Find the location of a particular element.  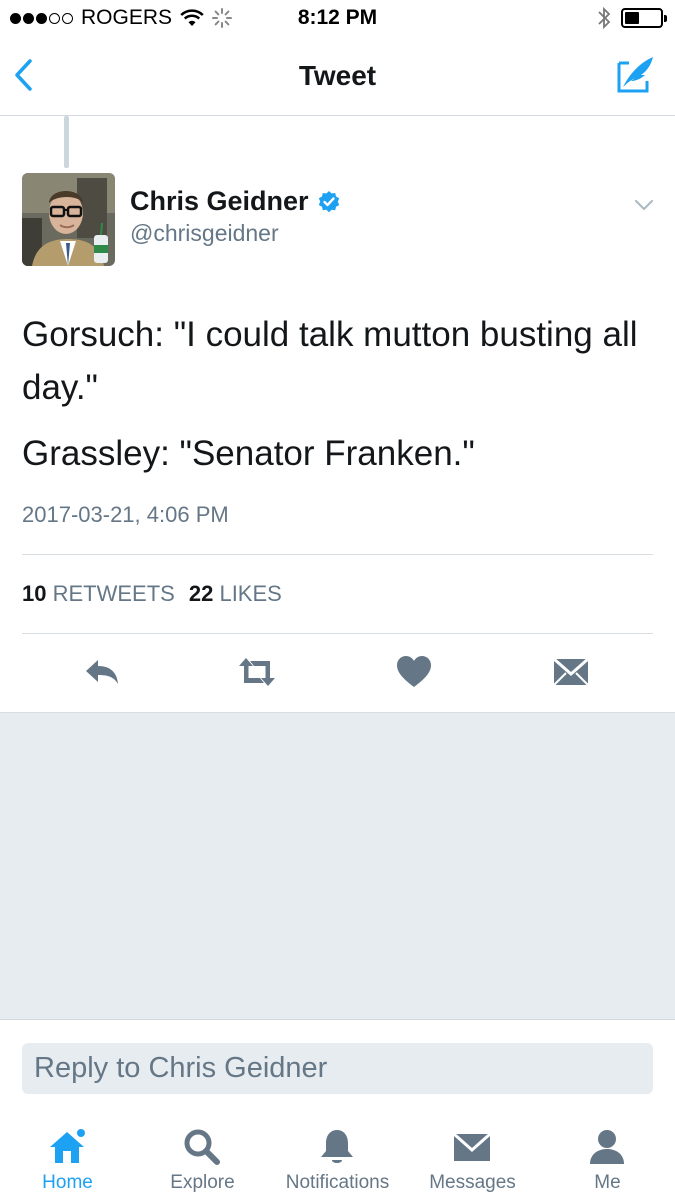

like-button is located at coordinates (414, 672).